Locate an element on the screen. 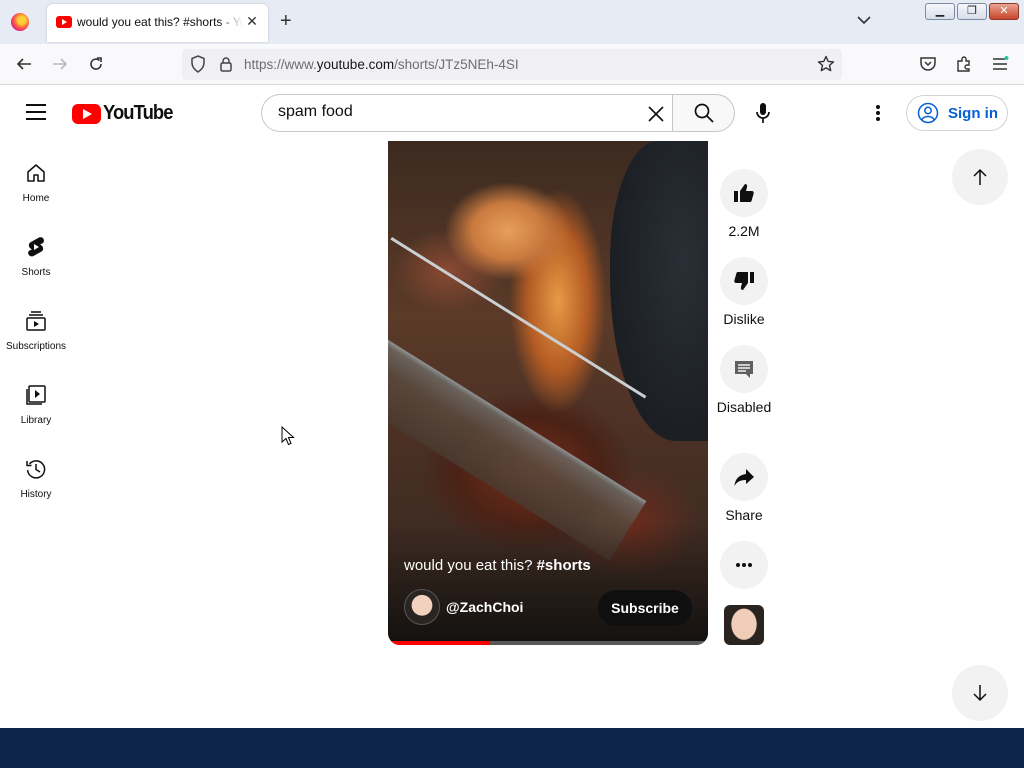 The width and height of the screenshot is (1024, 768). library-icon is located at coordinates (36, 395).